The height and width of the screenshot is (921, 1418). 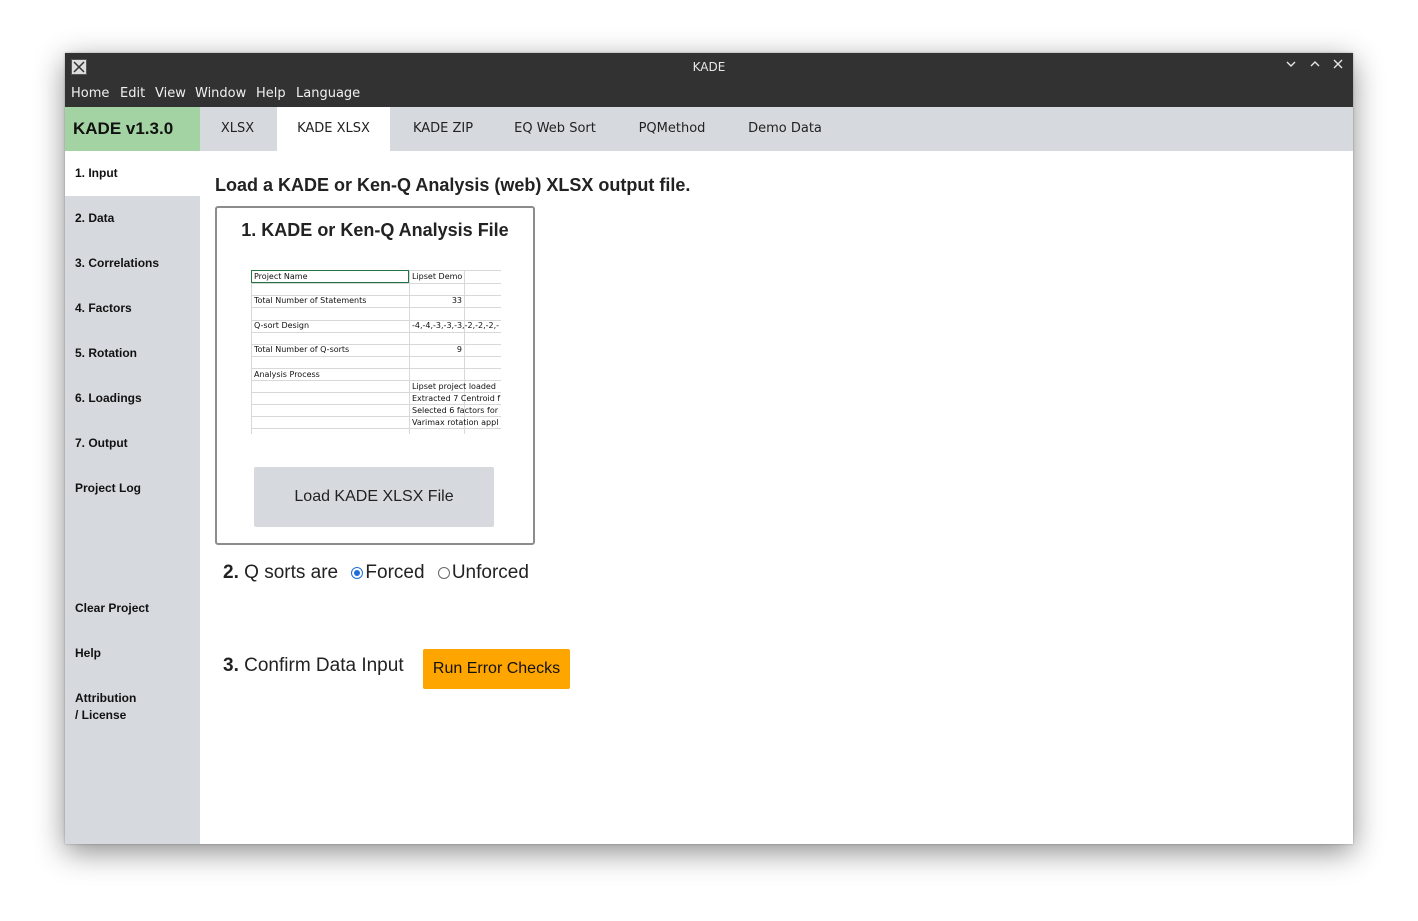 I want to click on unforced-radio-label: Unforced, so click(x=490, y=572).